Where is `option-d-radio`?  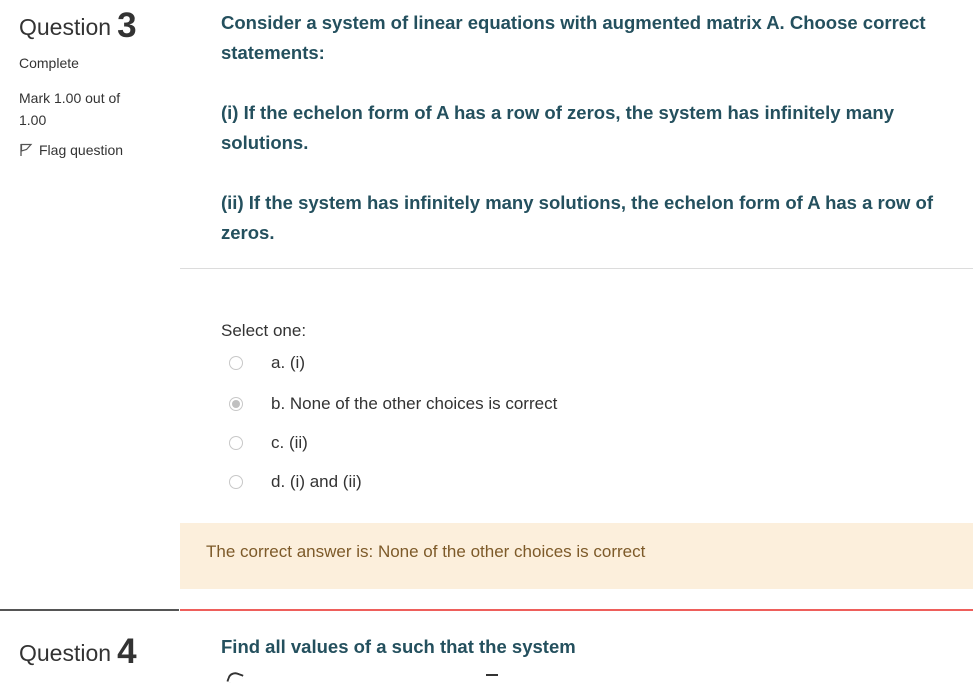
option-d-radio is located at coordinates (236, 482).